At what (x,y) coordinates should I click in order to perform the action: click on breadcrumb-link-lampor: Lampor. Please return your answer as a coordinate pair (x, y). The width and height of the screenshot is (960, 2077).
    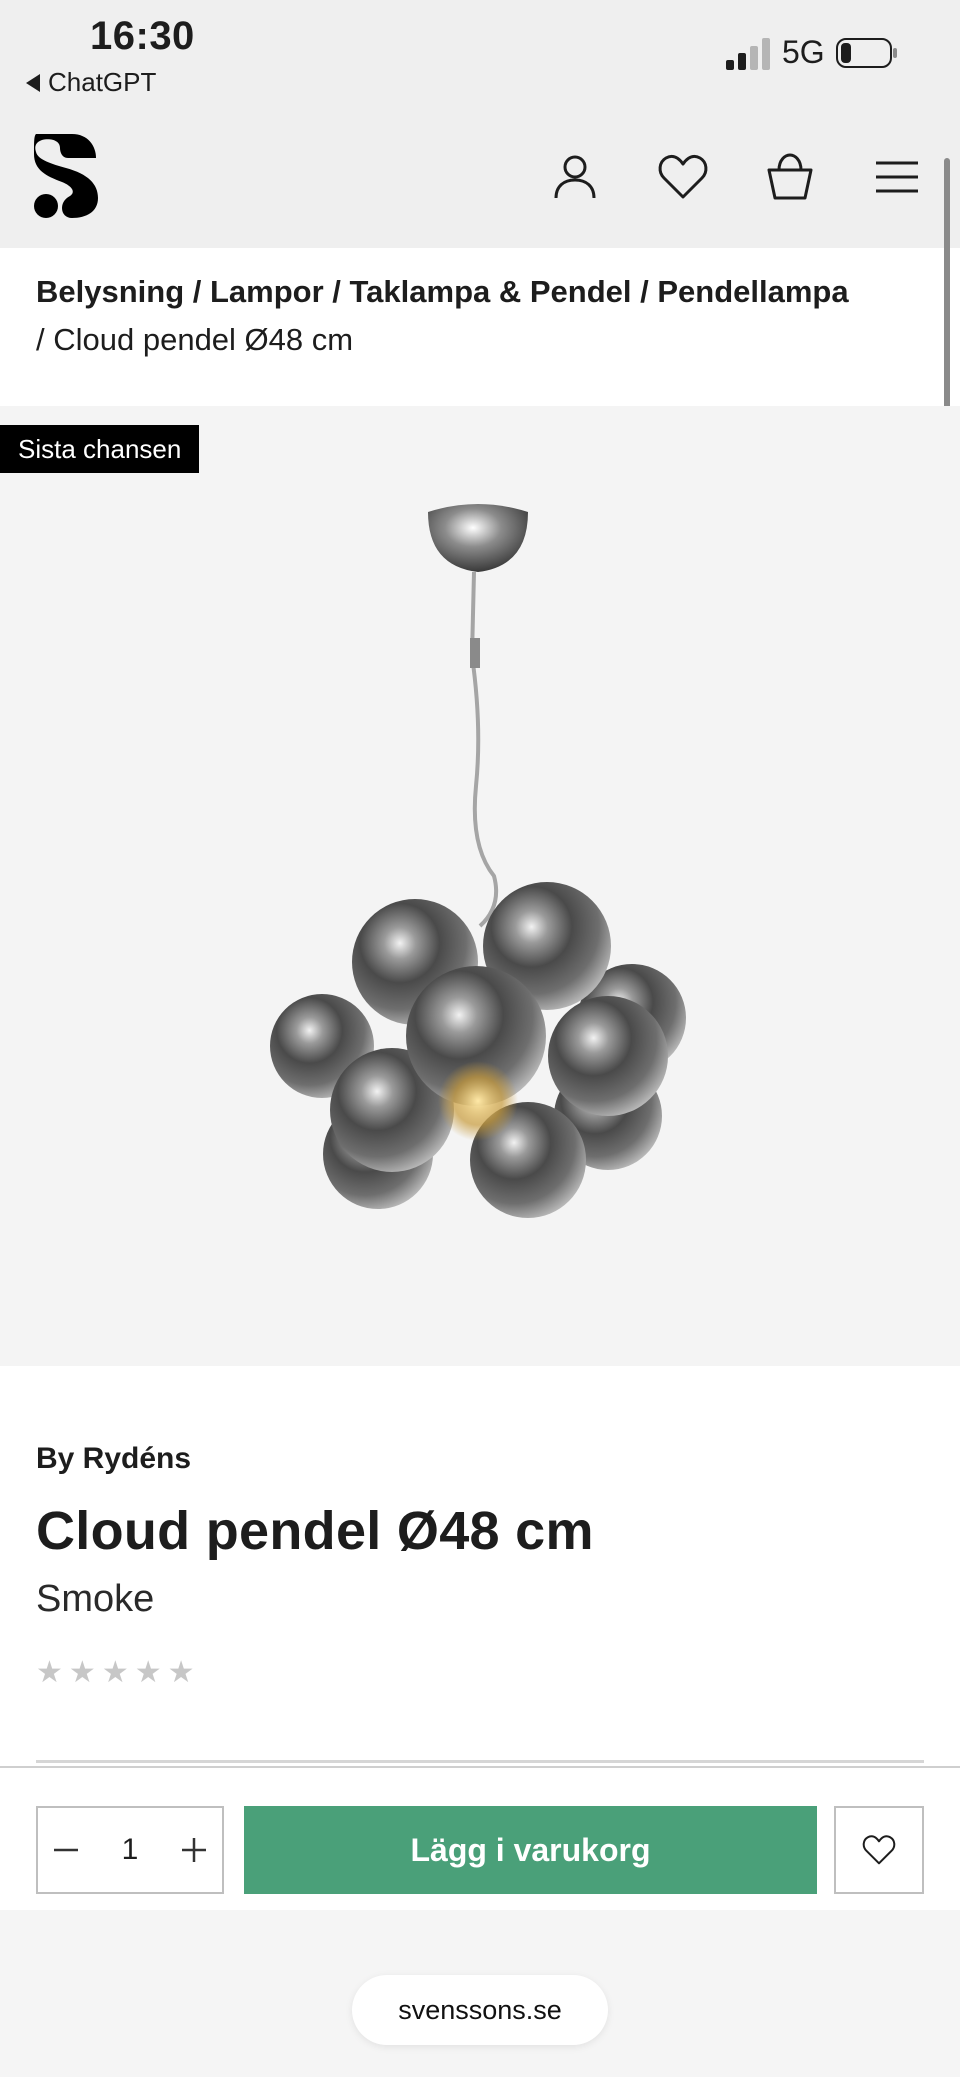
    Looking at the image, I should click on (267, 291).